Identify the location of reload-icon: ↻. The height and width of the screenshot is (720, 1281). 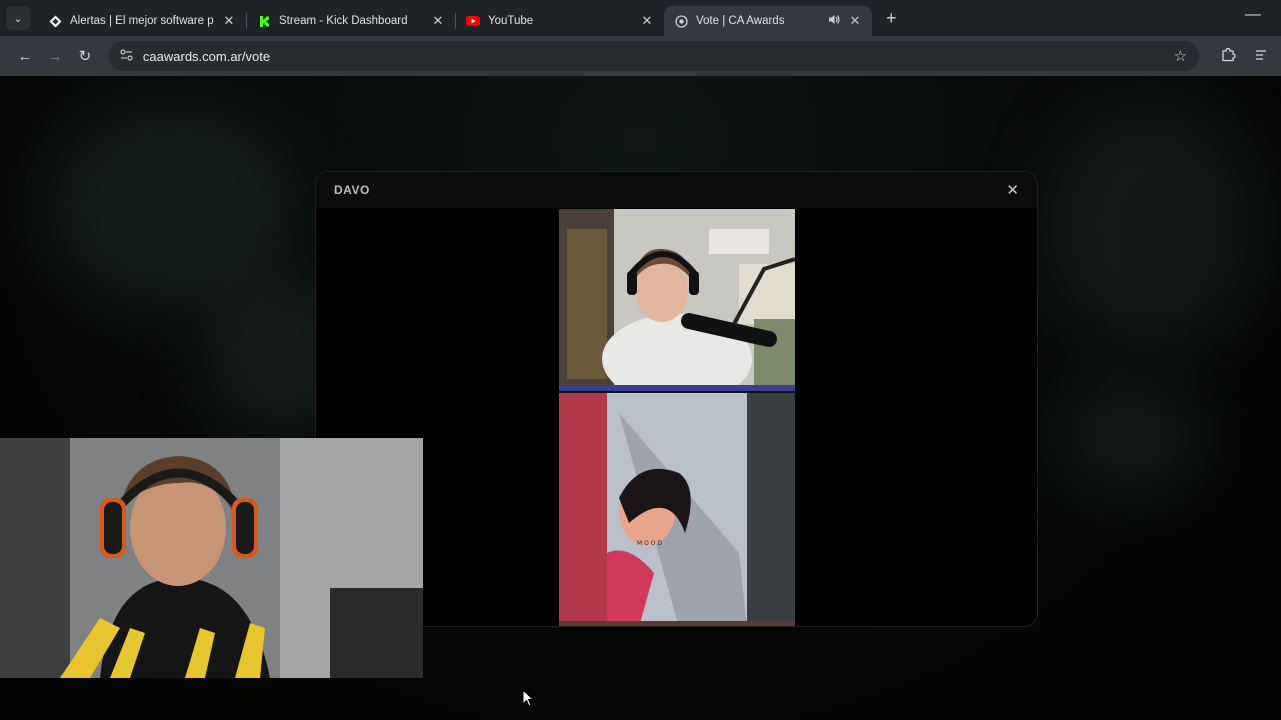
(85, 56).